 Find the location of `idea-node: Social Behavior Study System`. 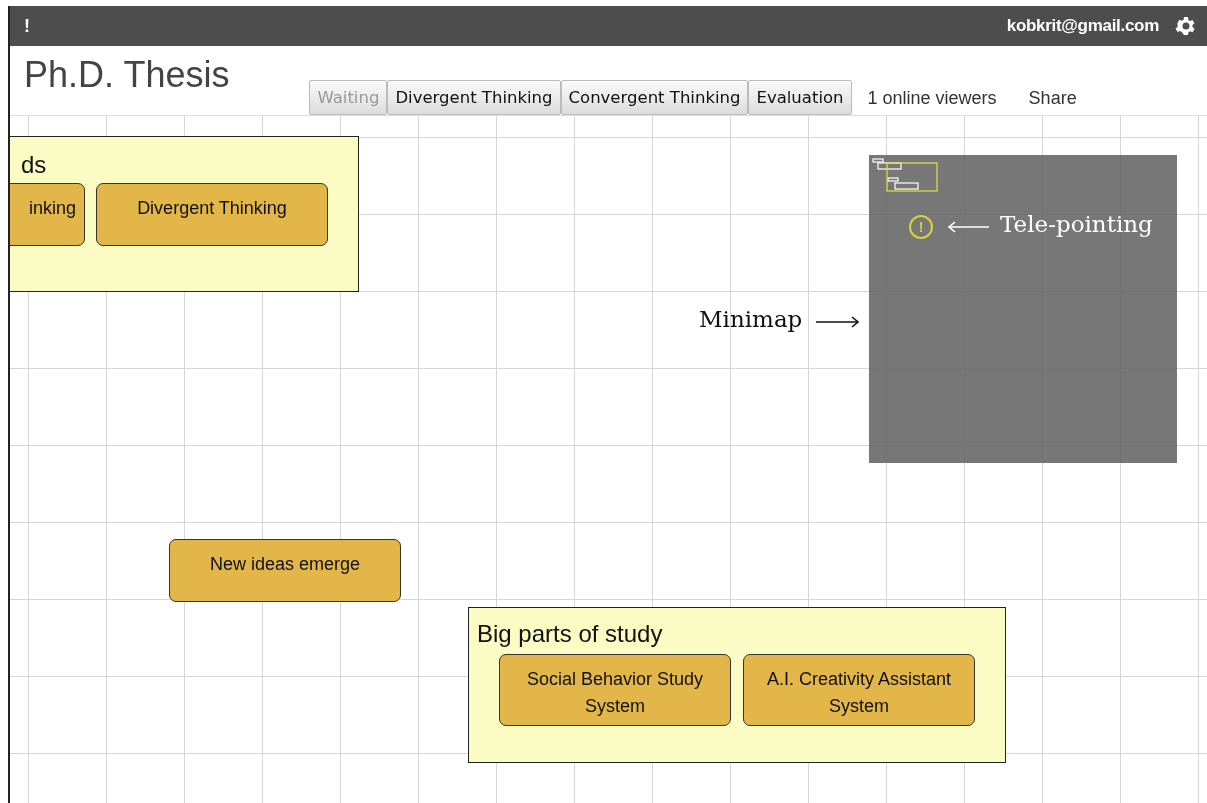

idea-node: Social Behavior Study System is located at coordinates (615, 690).